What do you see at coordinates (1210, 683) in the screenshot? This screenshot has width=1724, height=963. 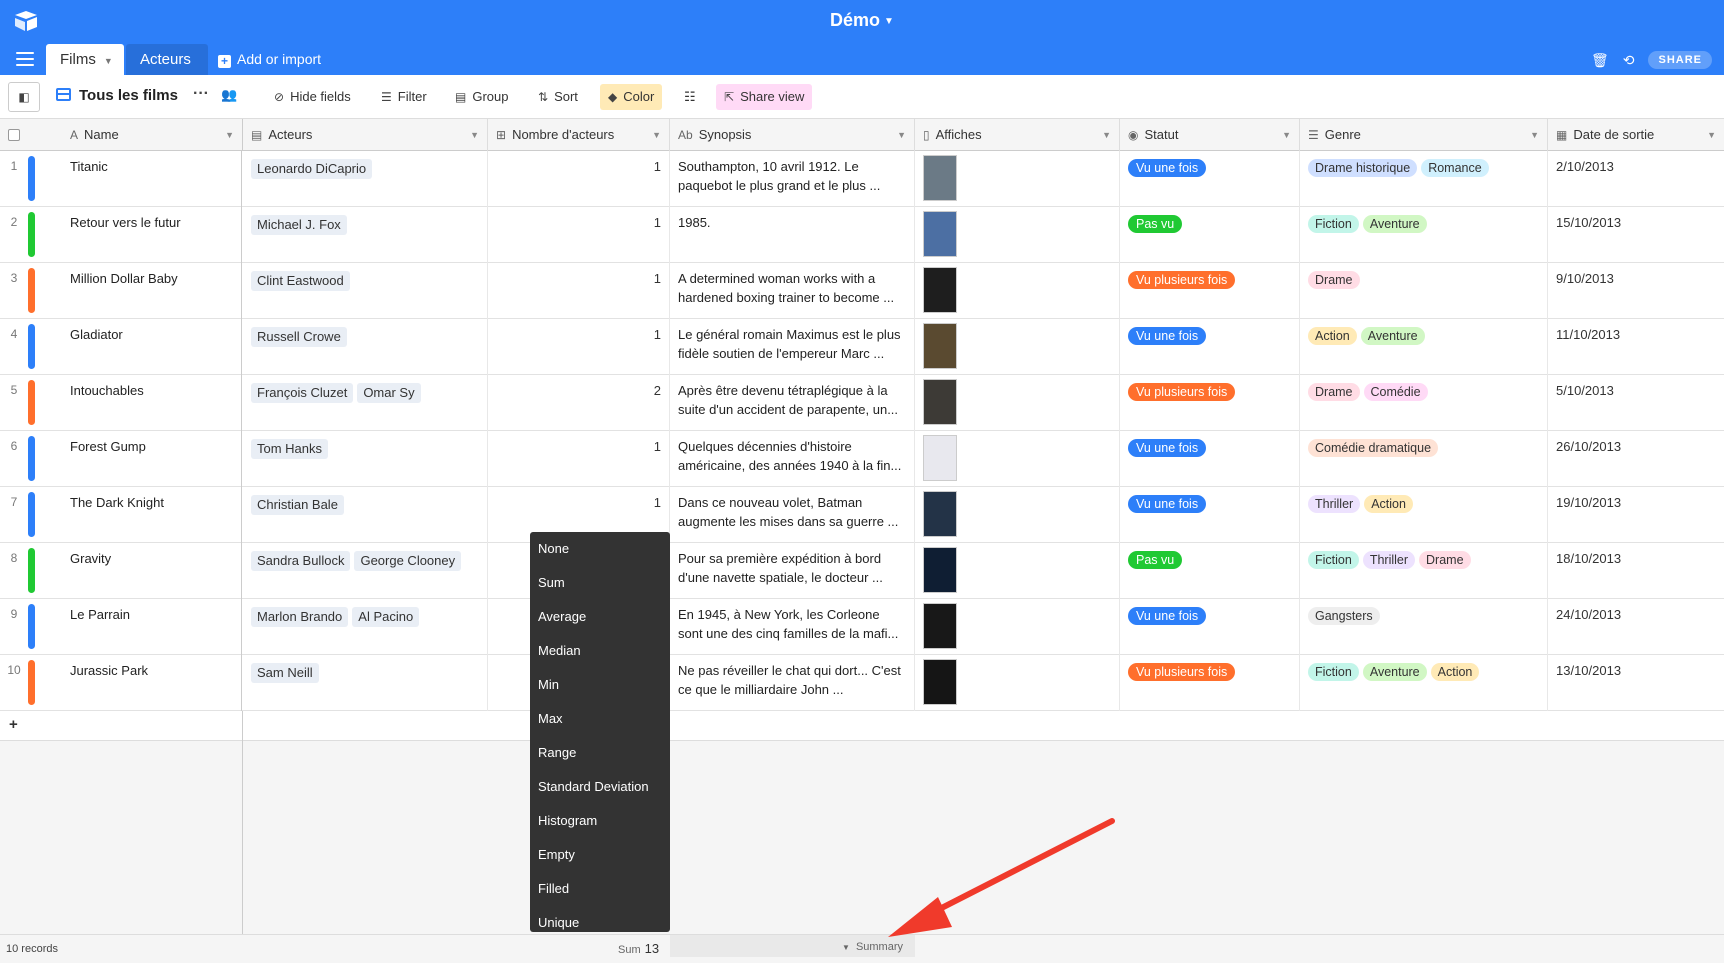 I see `cell-statut: Vu plusieurs fois` at bounding box center [1210, 683].